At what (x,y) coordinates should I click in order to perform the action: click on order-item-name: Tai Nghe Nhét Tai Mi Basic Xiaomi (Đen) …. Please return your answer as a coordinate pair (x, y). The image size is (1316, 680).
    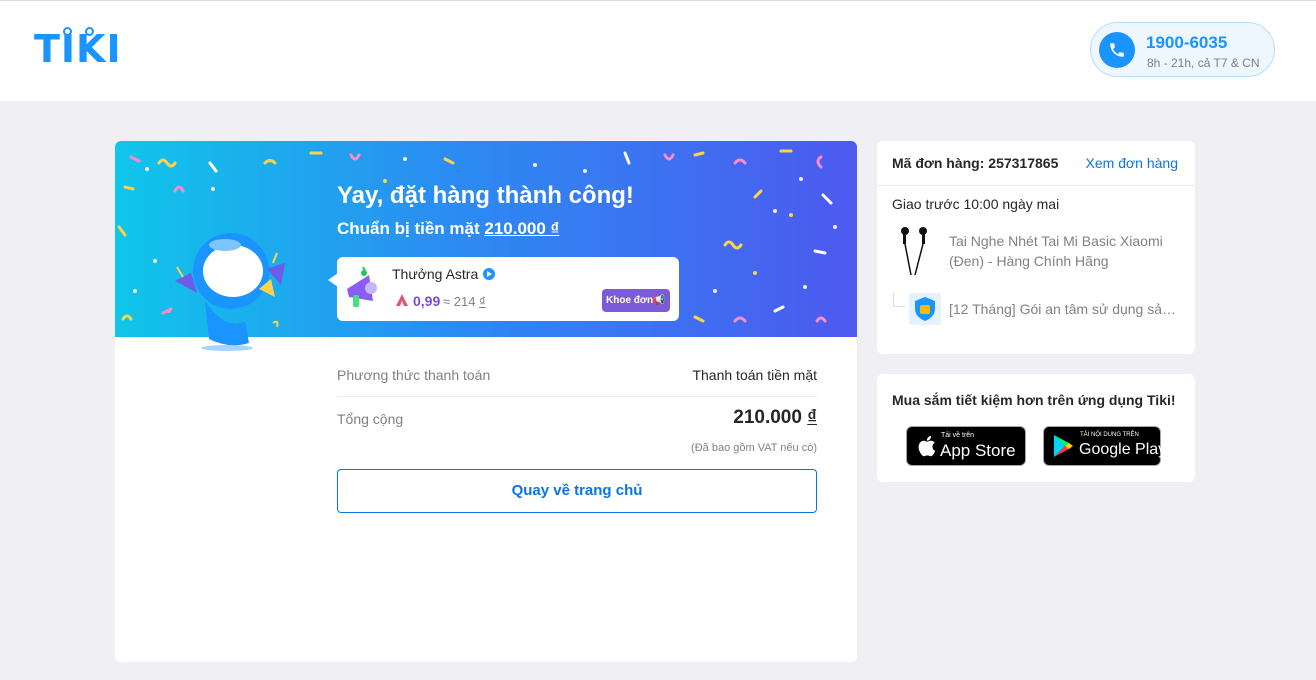
    Looking at the image, I should click on (1056, 251).